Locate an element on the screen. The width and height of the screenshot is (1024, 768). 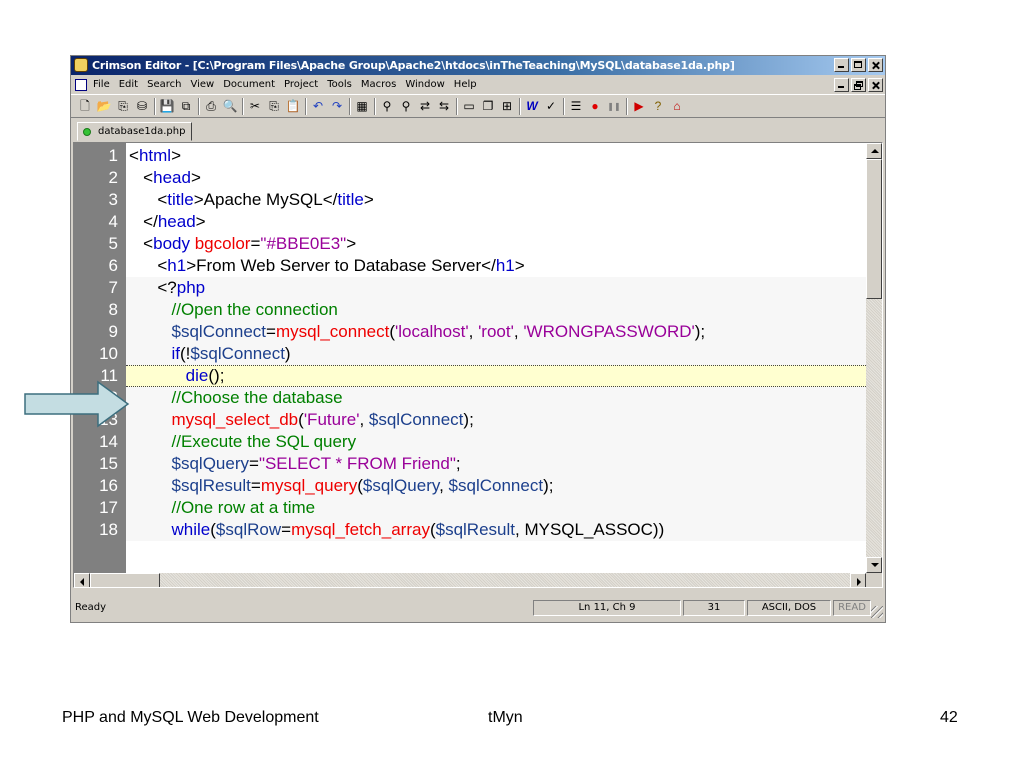
resize-grip-icon is located at coordinates (877, 612).